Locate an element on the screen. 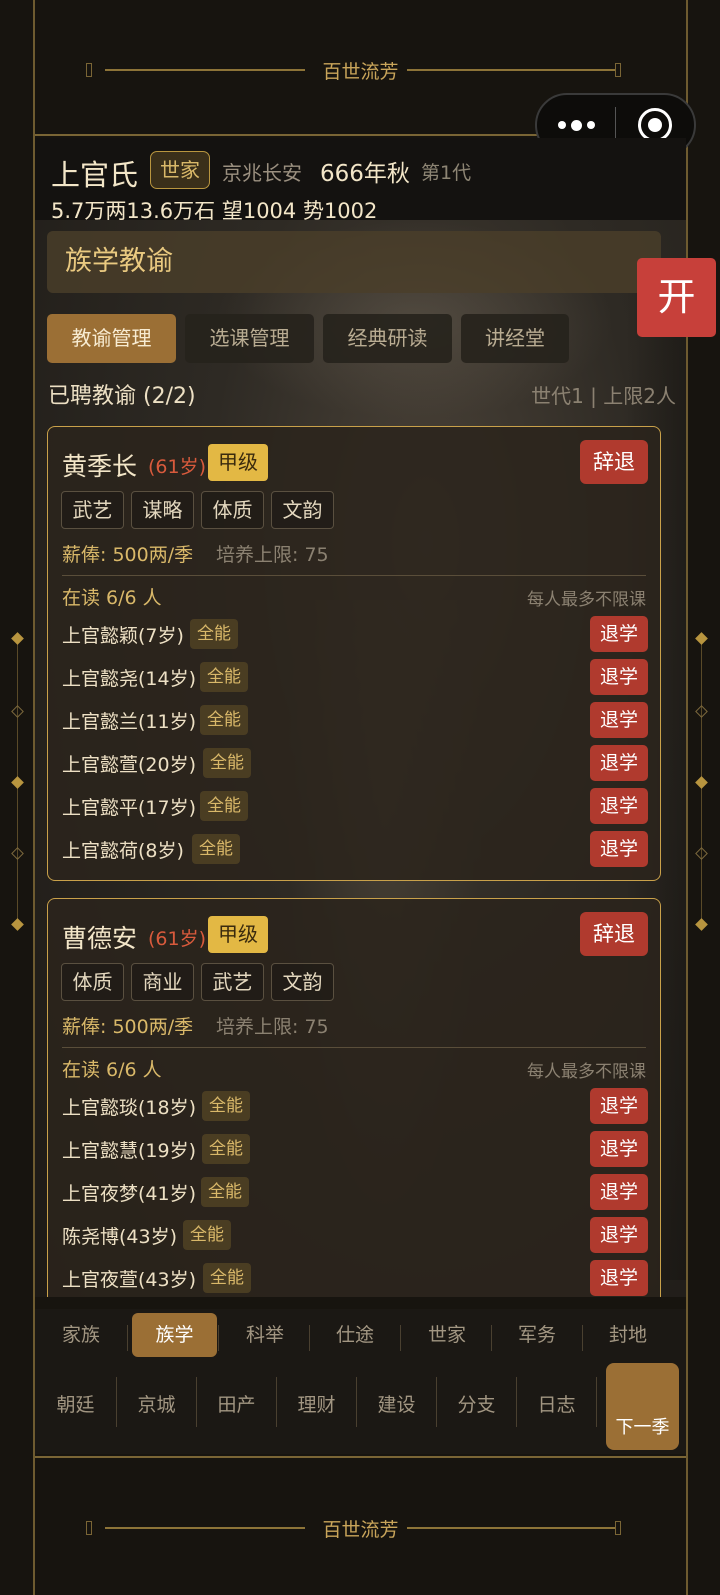  teacher-name: 曹德安 is located at coordinates (100, 938).